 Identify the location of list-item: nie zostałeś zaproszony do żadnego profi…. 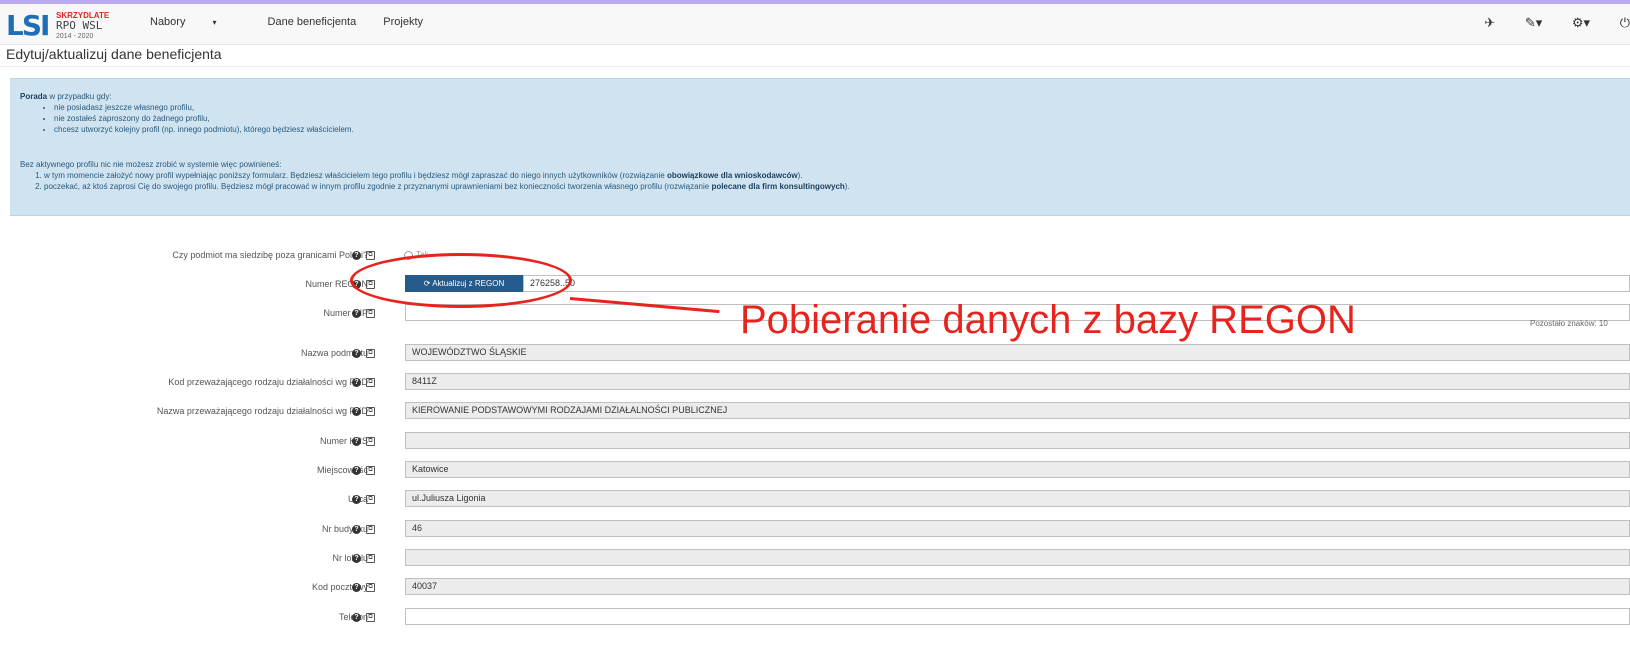
(204, 118).